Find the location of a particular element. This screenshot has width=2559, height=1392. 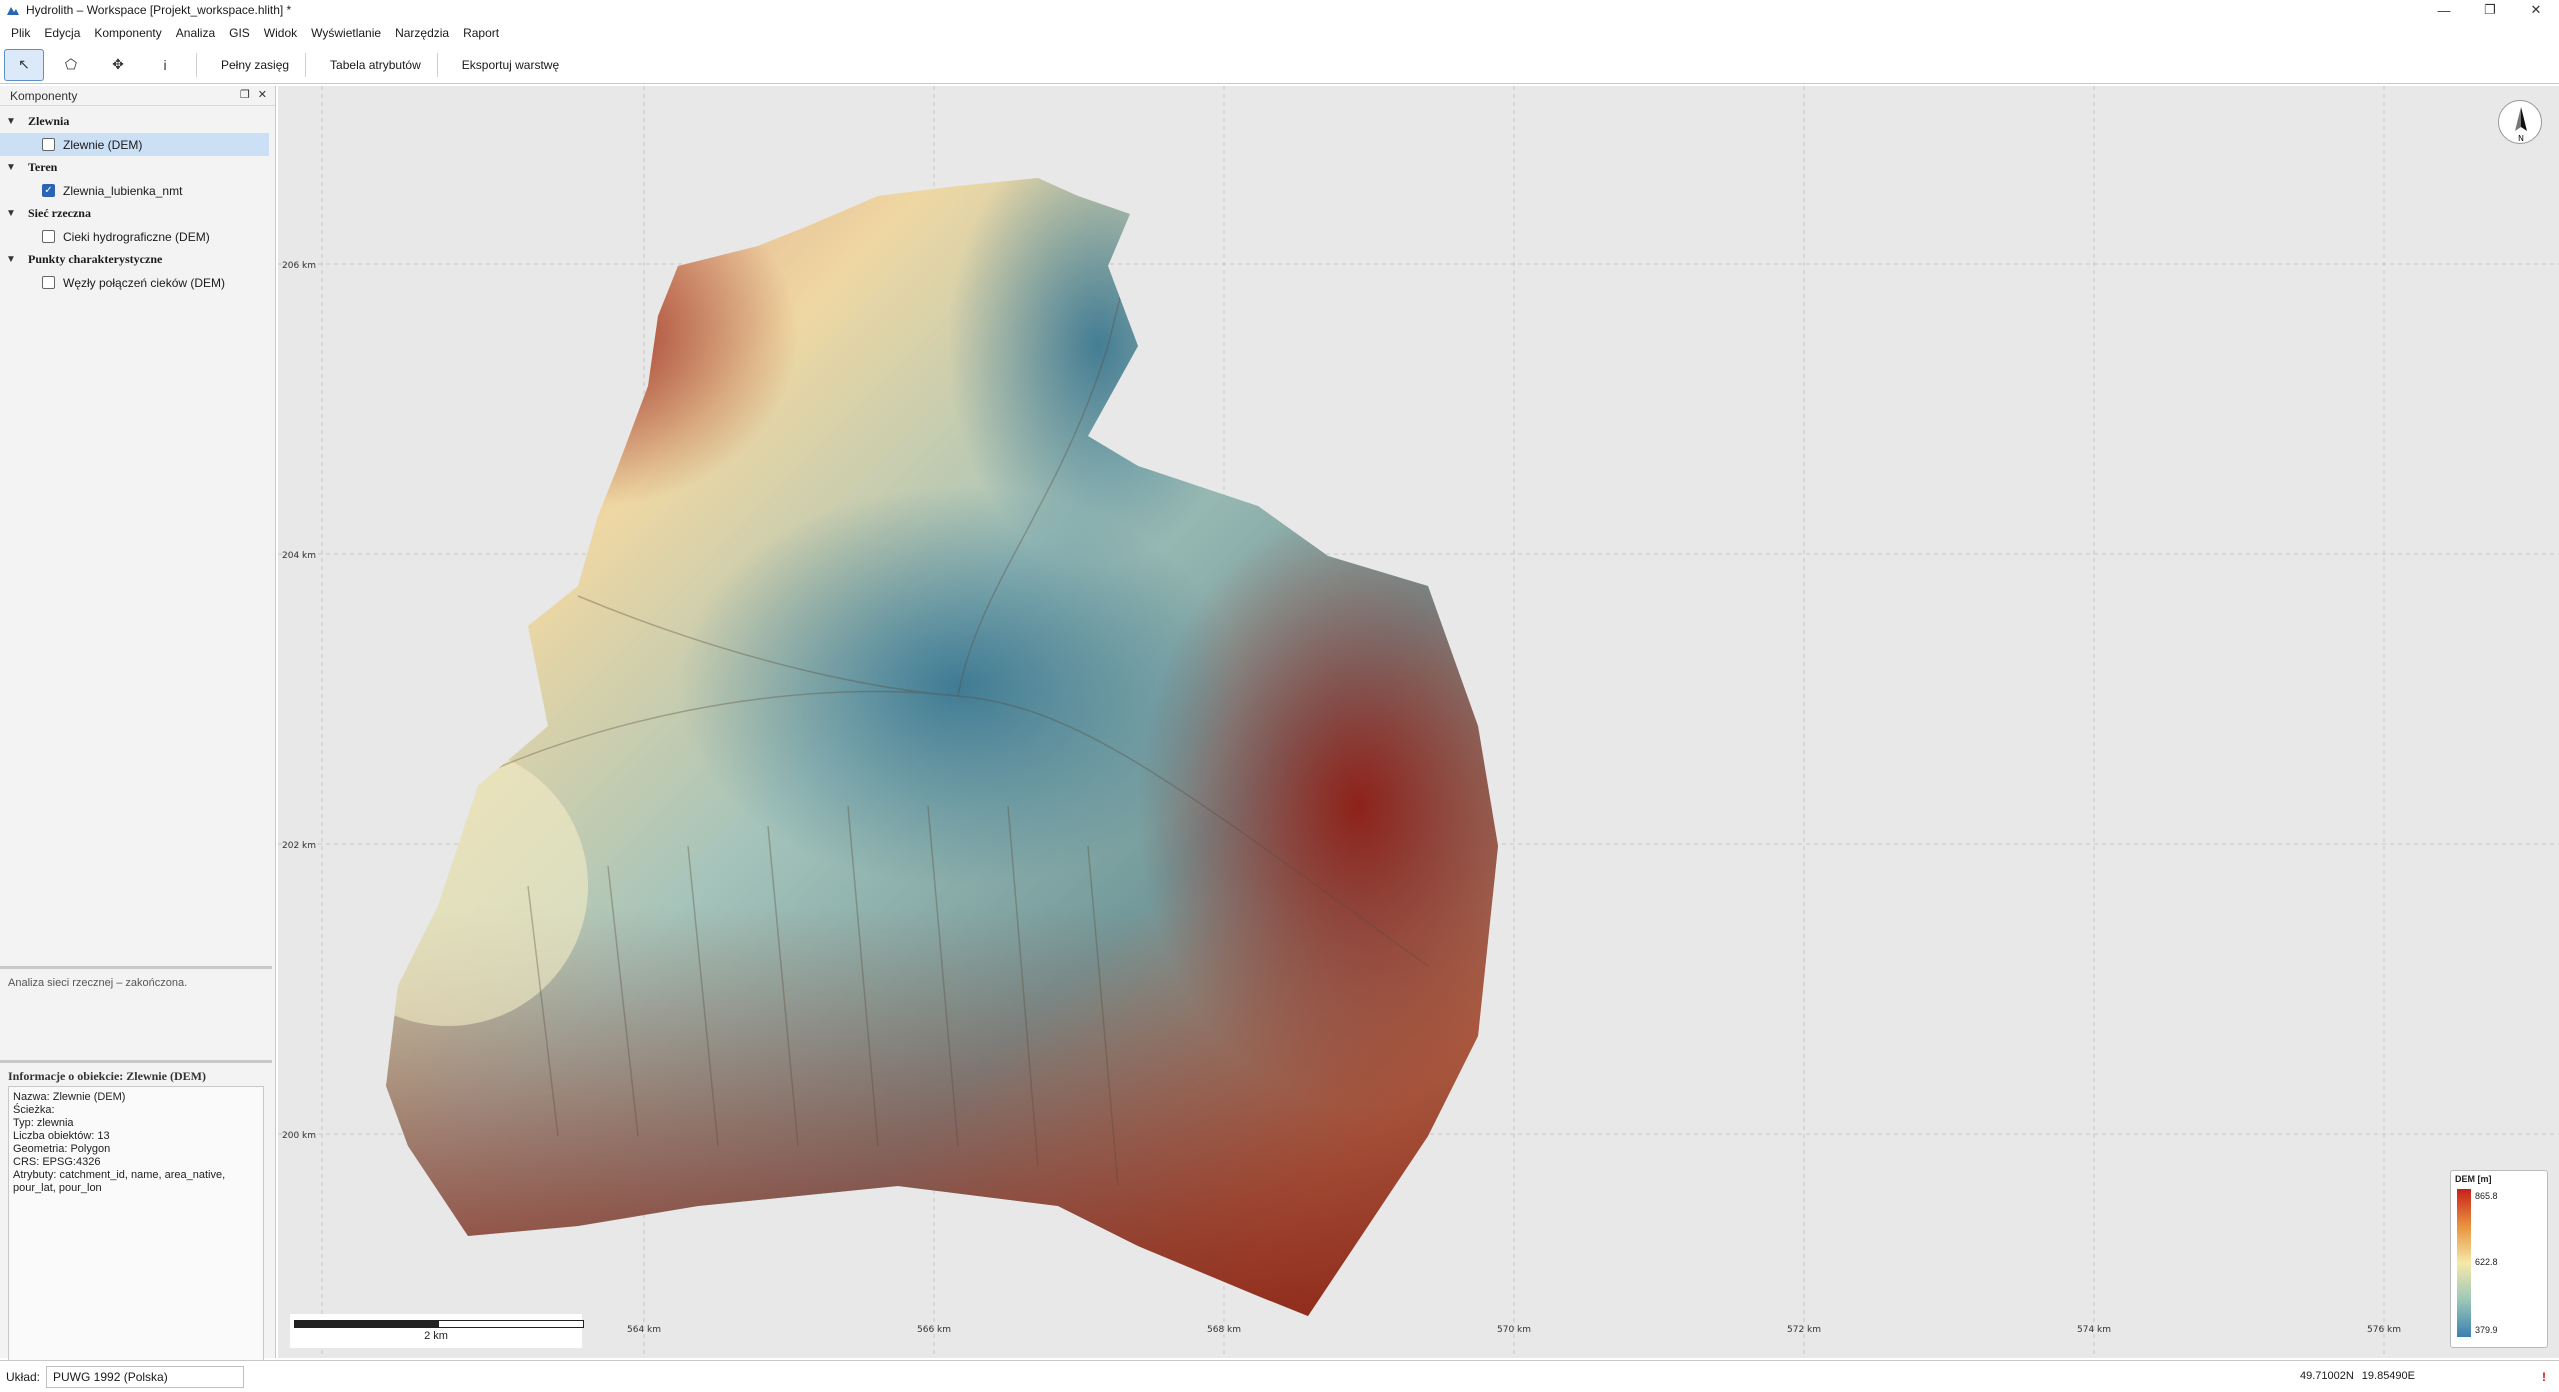

x-tick-label: 570 km is located at coordinates (1514, 1330).